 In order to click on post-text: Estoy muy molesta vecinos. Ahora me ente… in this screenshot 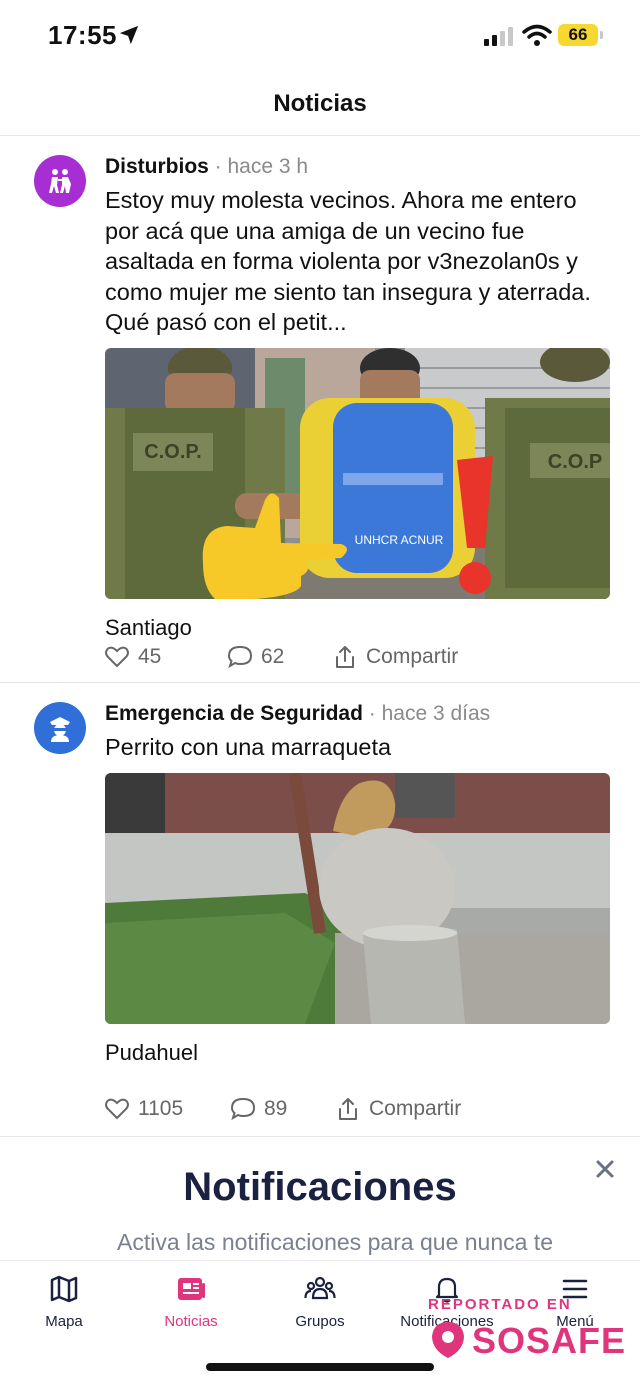, I will do `click(360, 261)`.